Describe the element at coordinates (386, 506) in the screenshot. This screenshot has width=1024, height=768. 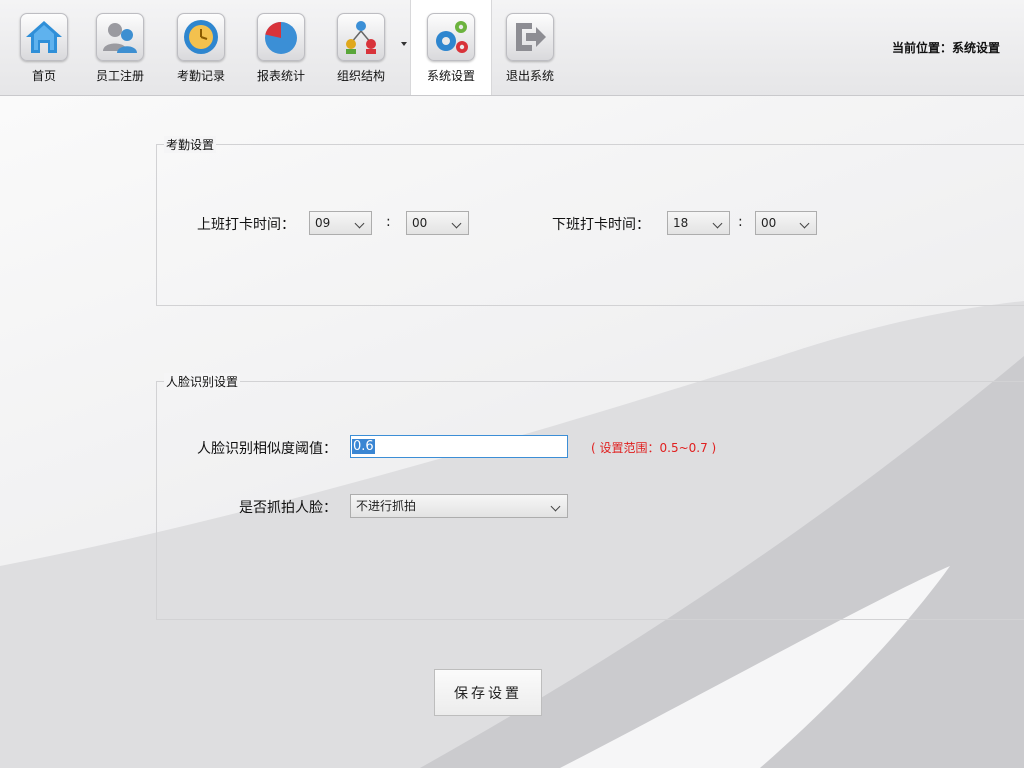
I see `capture-face-value: 不进行抓拍` at that location.